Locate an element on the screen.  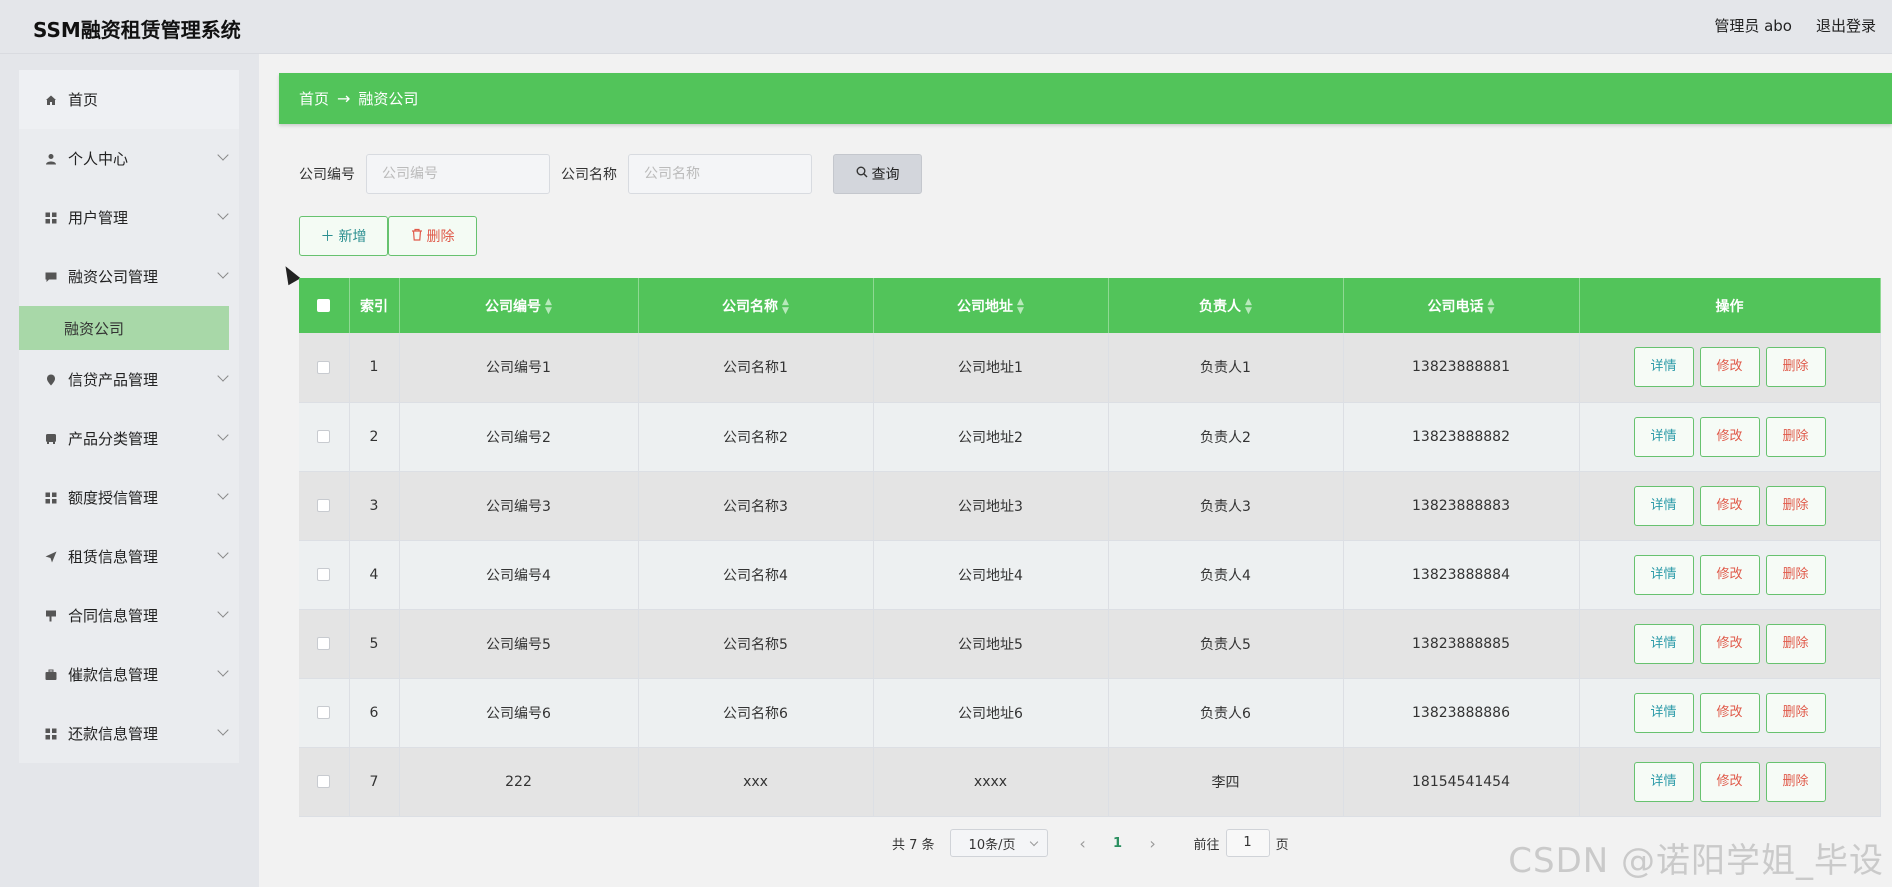
sidebar-item-a2: 融资公司管理 is located at coordinates (129, 276).